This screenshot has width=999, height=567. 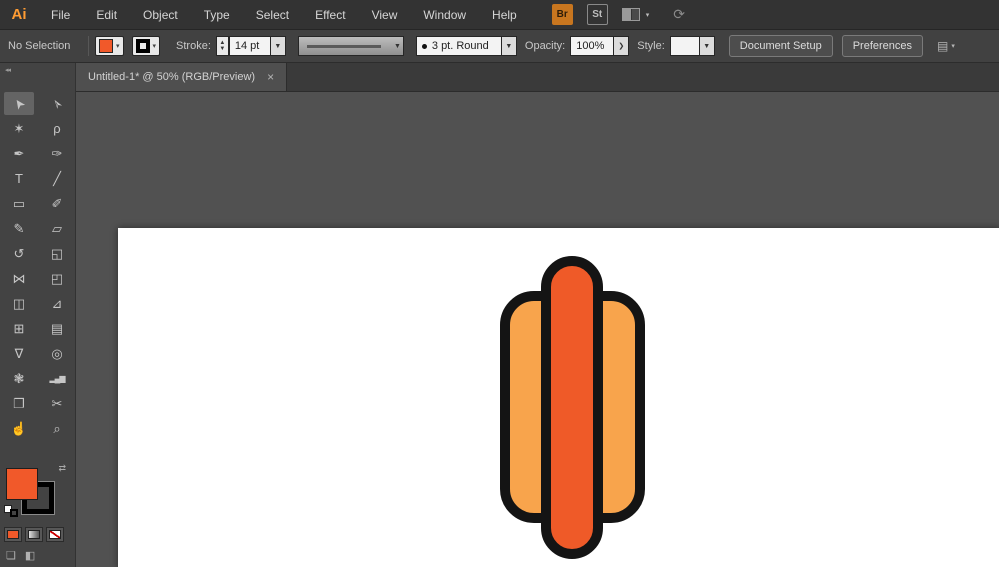 I want to click on stock-button: St, so click(x=597, y=14).